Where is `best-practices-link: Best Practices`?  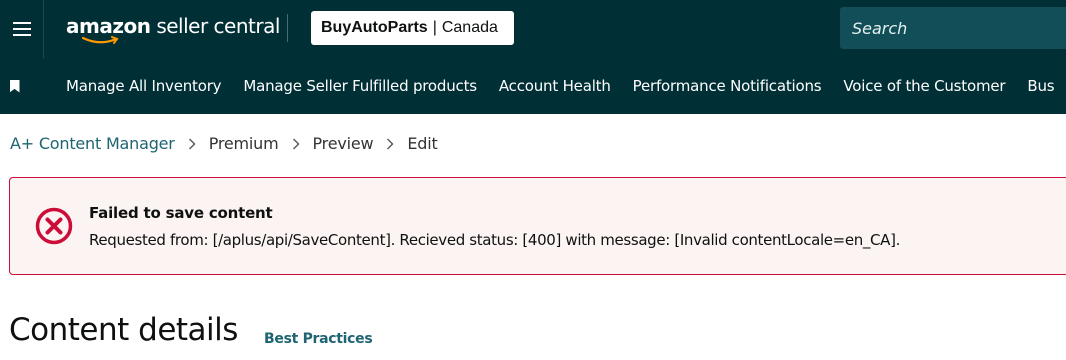
best-practices-link: Best Practices is located at coordinates (318, 339).